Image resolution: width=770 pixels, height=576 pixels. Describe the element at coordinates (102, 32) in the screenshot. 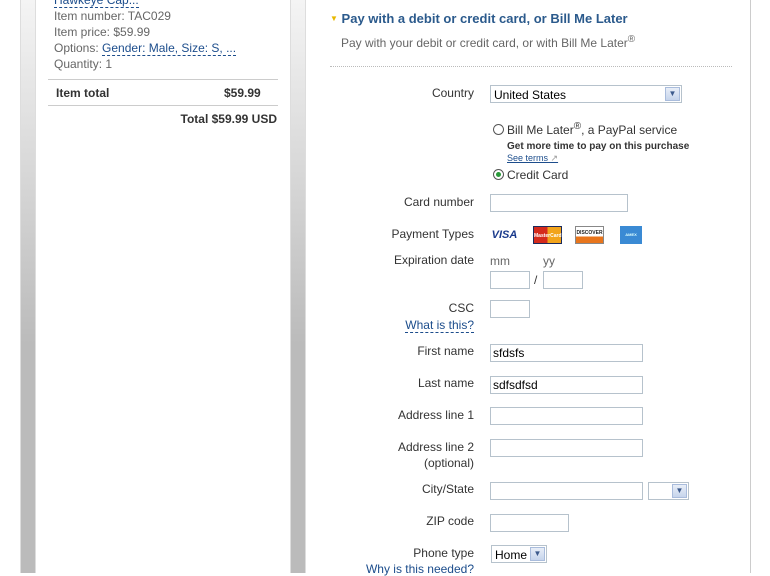

I see `item-price: Item price: $59.99` at that location.